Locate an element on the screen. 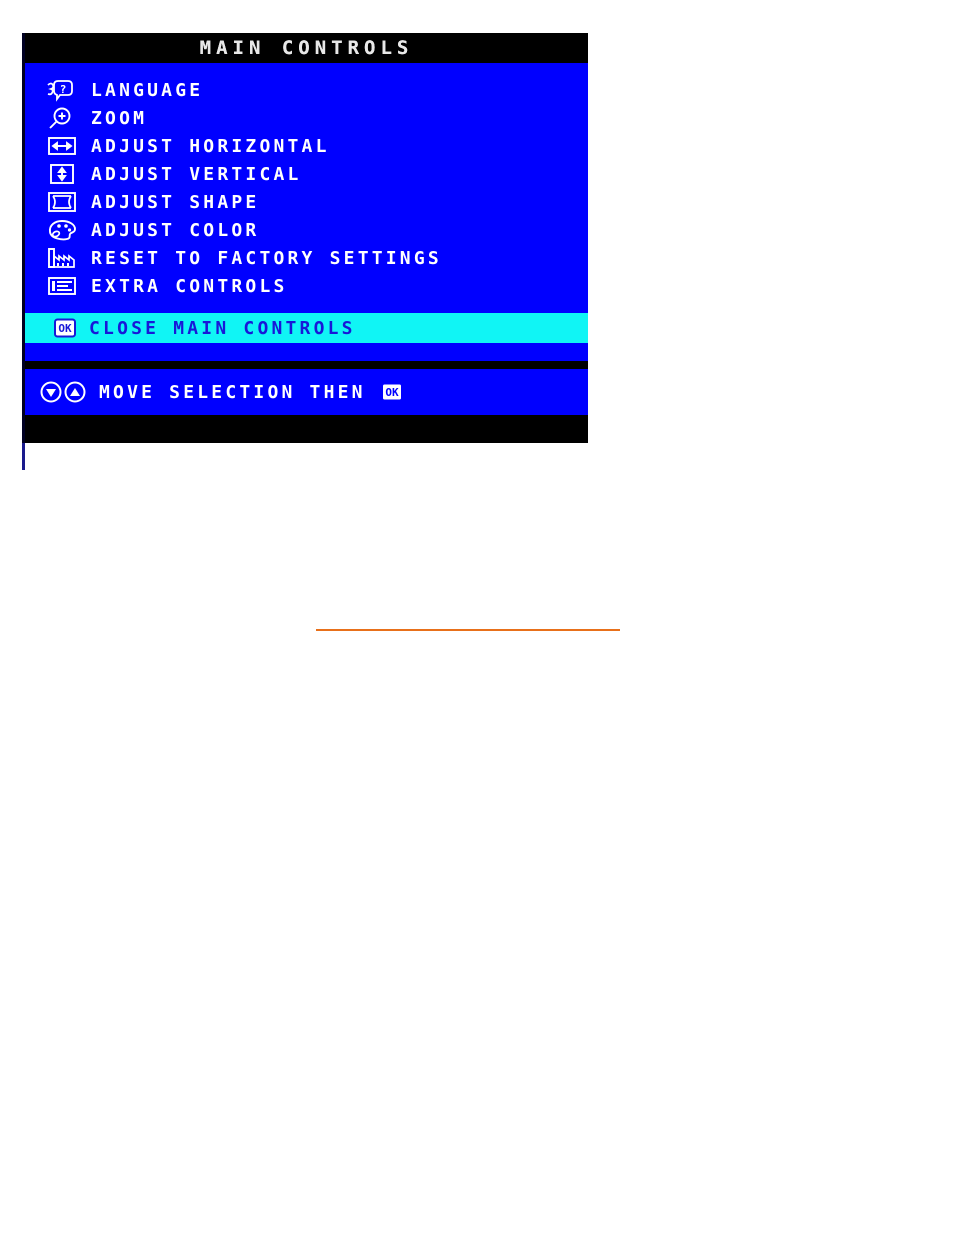 Image resolution: width=954 pixels, height=1235 pixels. menu-item-adjust-horizontal: ADJUST HORIZONTAL is located at coordinates (306, 146).